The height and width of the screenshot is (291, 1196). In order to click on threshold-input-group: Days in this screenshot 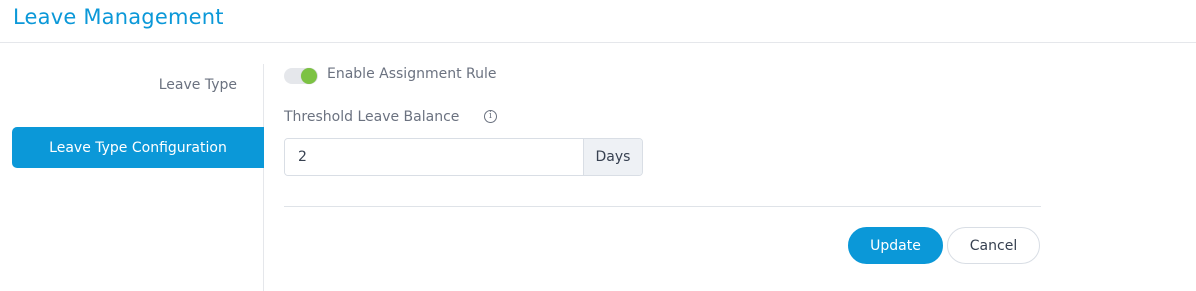, I will do `click(463, 157)`.